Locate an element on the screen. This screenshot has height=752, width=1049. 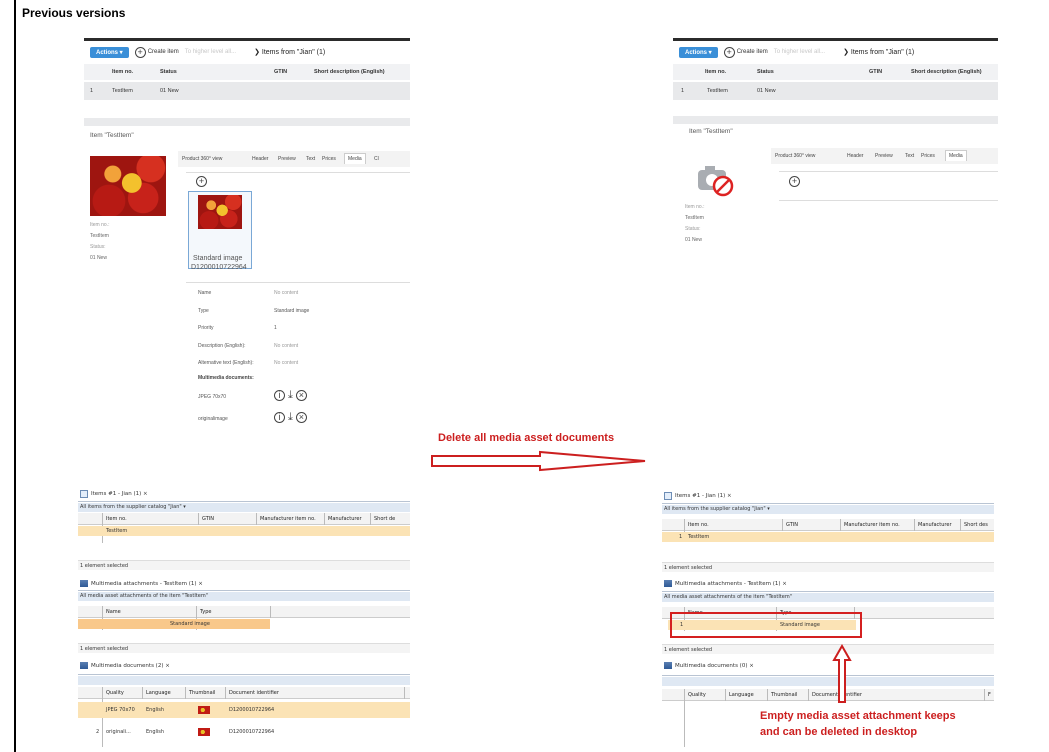
row-index: 2 is located at coordinates (98, 732).